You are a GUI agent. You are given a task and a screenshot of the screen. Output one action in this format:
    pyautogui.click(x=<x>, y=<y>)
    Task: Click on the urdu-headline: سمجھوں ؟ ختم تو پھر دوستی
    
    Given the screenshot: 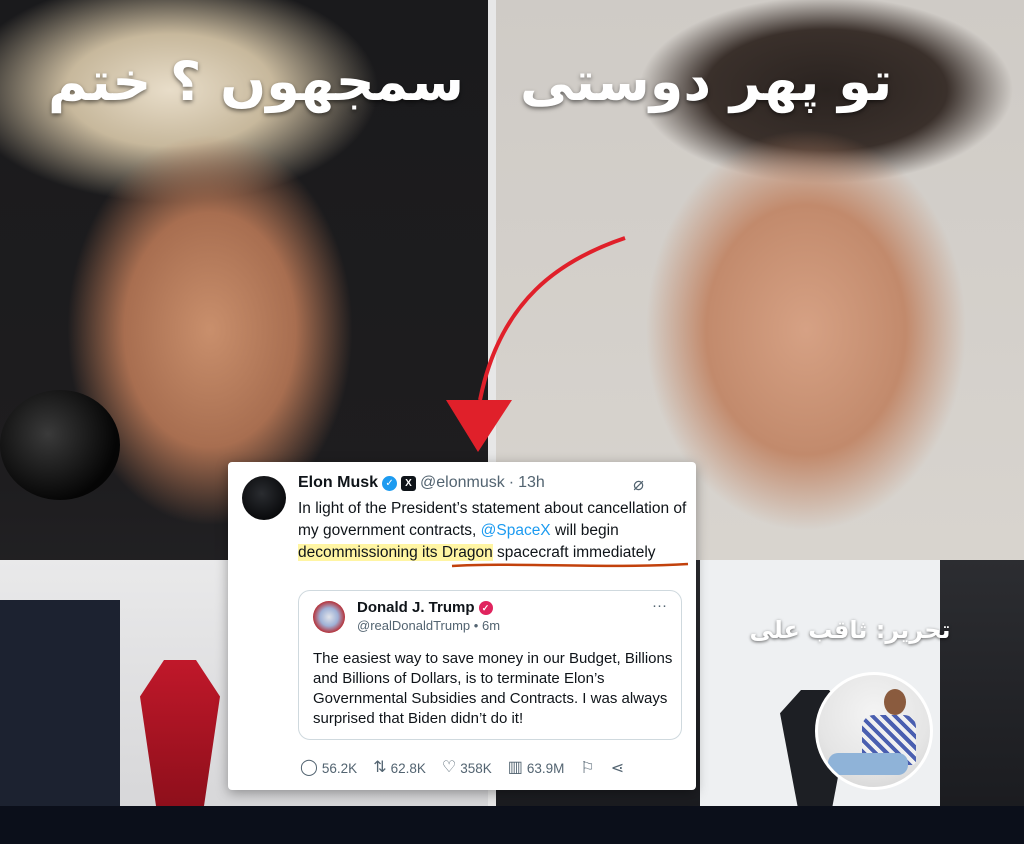 What is the action you would take?
    pyautogui.click(x=512, y=80)
    